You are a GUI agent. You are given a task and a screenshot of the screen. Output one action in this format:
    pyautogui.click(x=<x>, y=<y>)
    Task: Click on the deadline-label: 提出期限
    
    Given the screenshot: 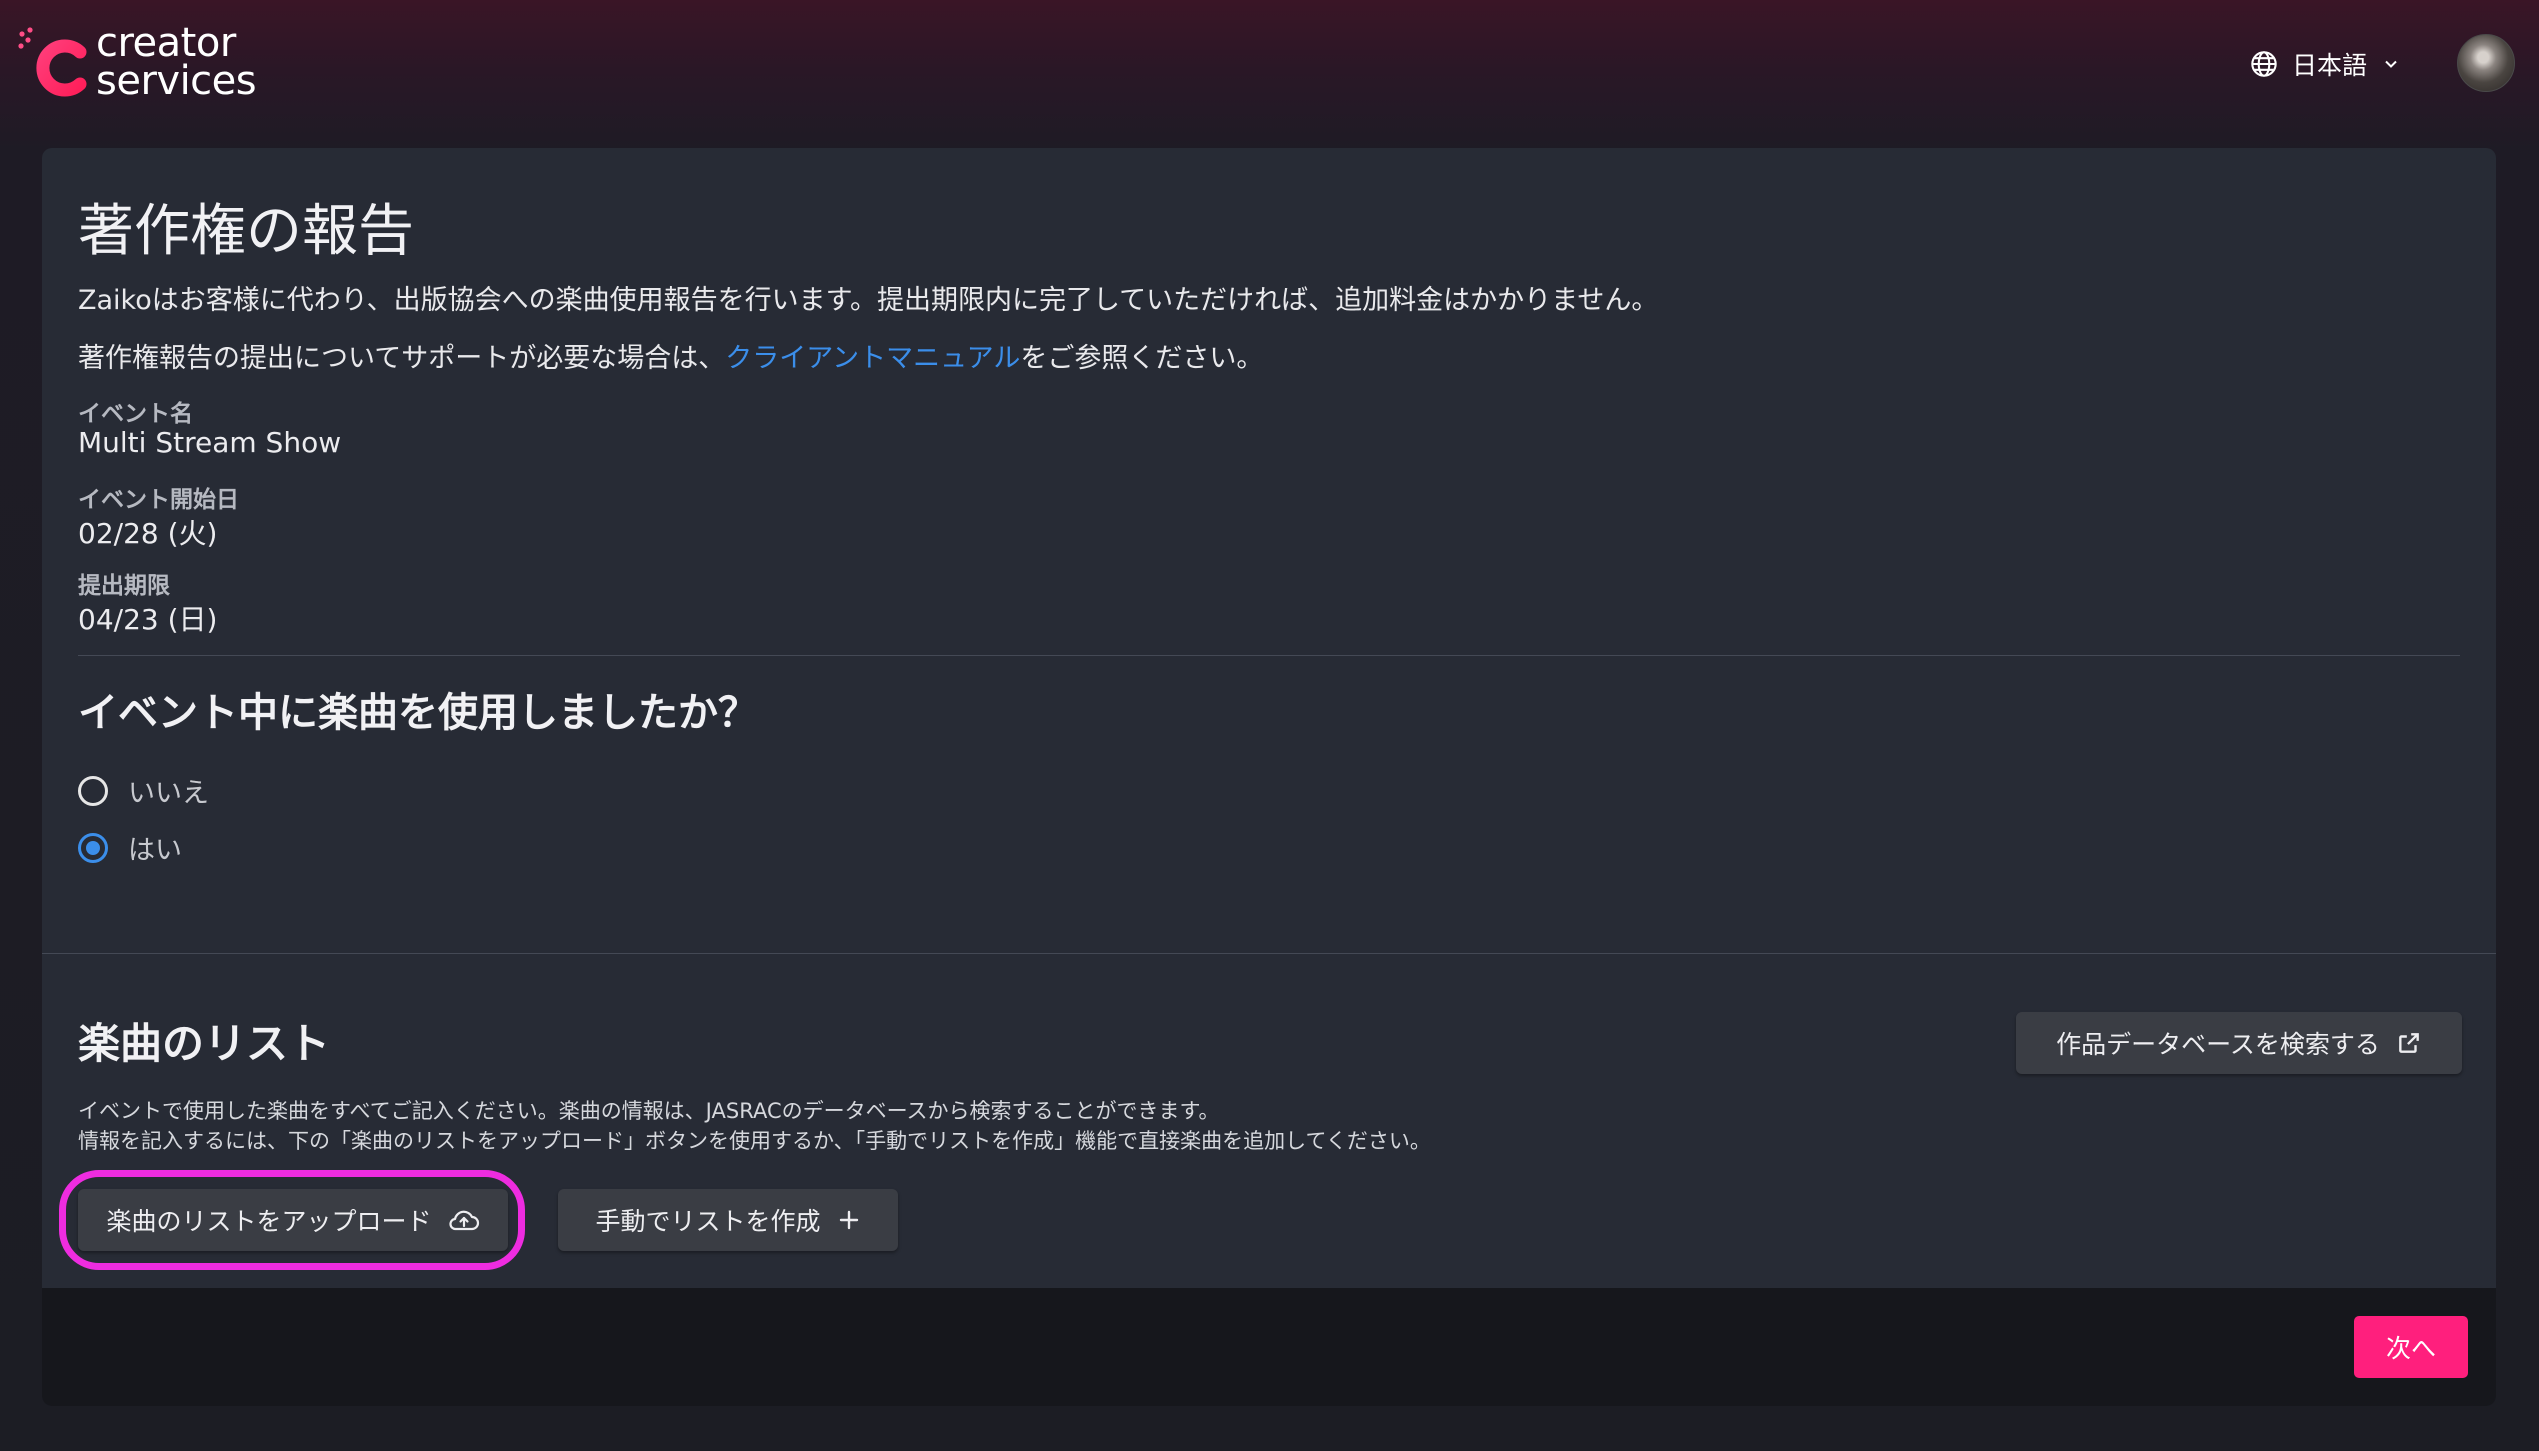 What is the action you would take?
    pyautogui.click(x=124, y=586)
    